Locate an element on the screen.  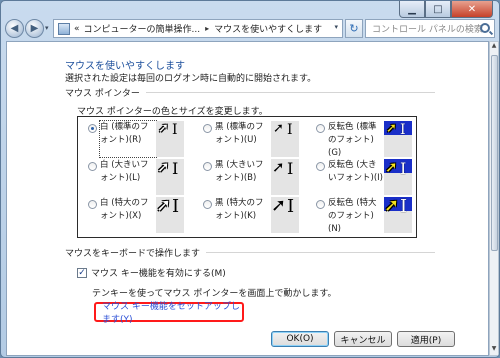
address-dropdown-icon: ▾ is located at coordinates (336, 27).